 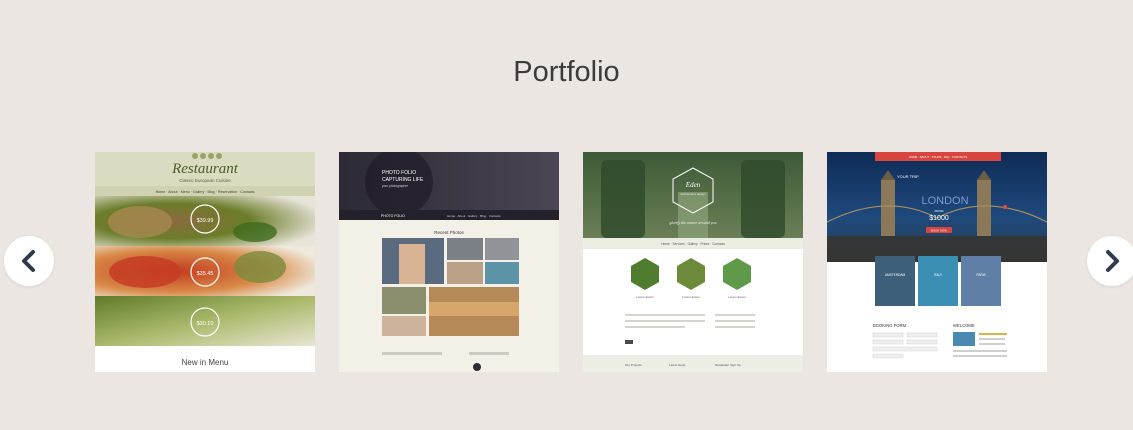 I want to click on nature-footer-col-3: Newsletter Sign Up, so click(x=728, y=365).